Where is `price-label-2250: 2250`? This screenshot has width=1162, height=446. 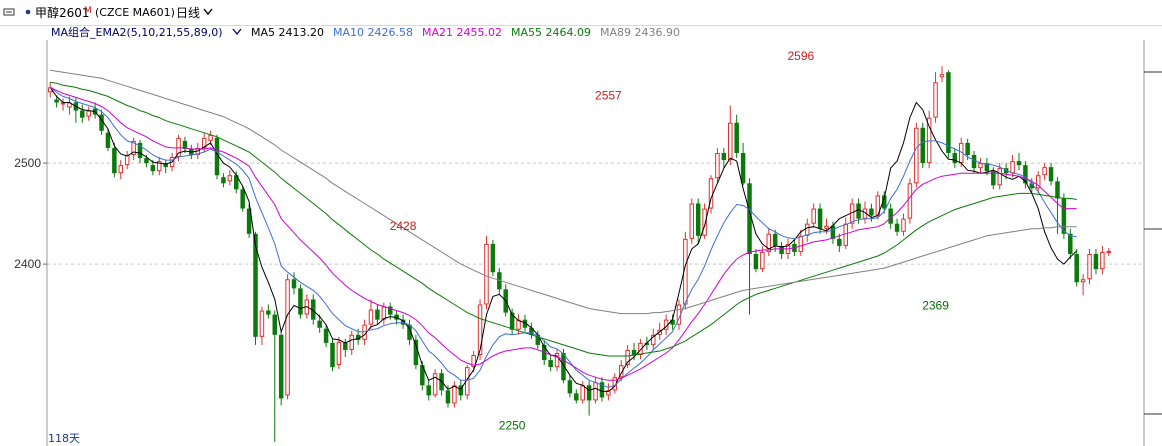 price-label-2250: 2250 is located at coordinates (512, 426).